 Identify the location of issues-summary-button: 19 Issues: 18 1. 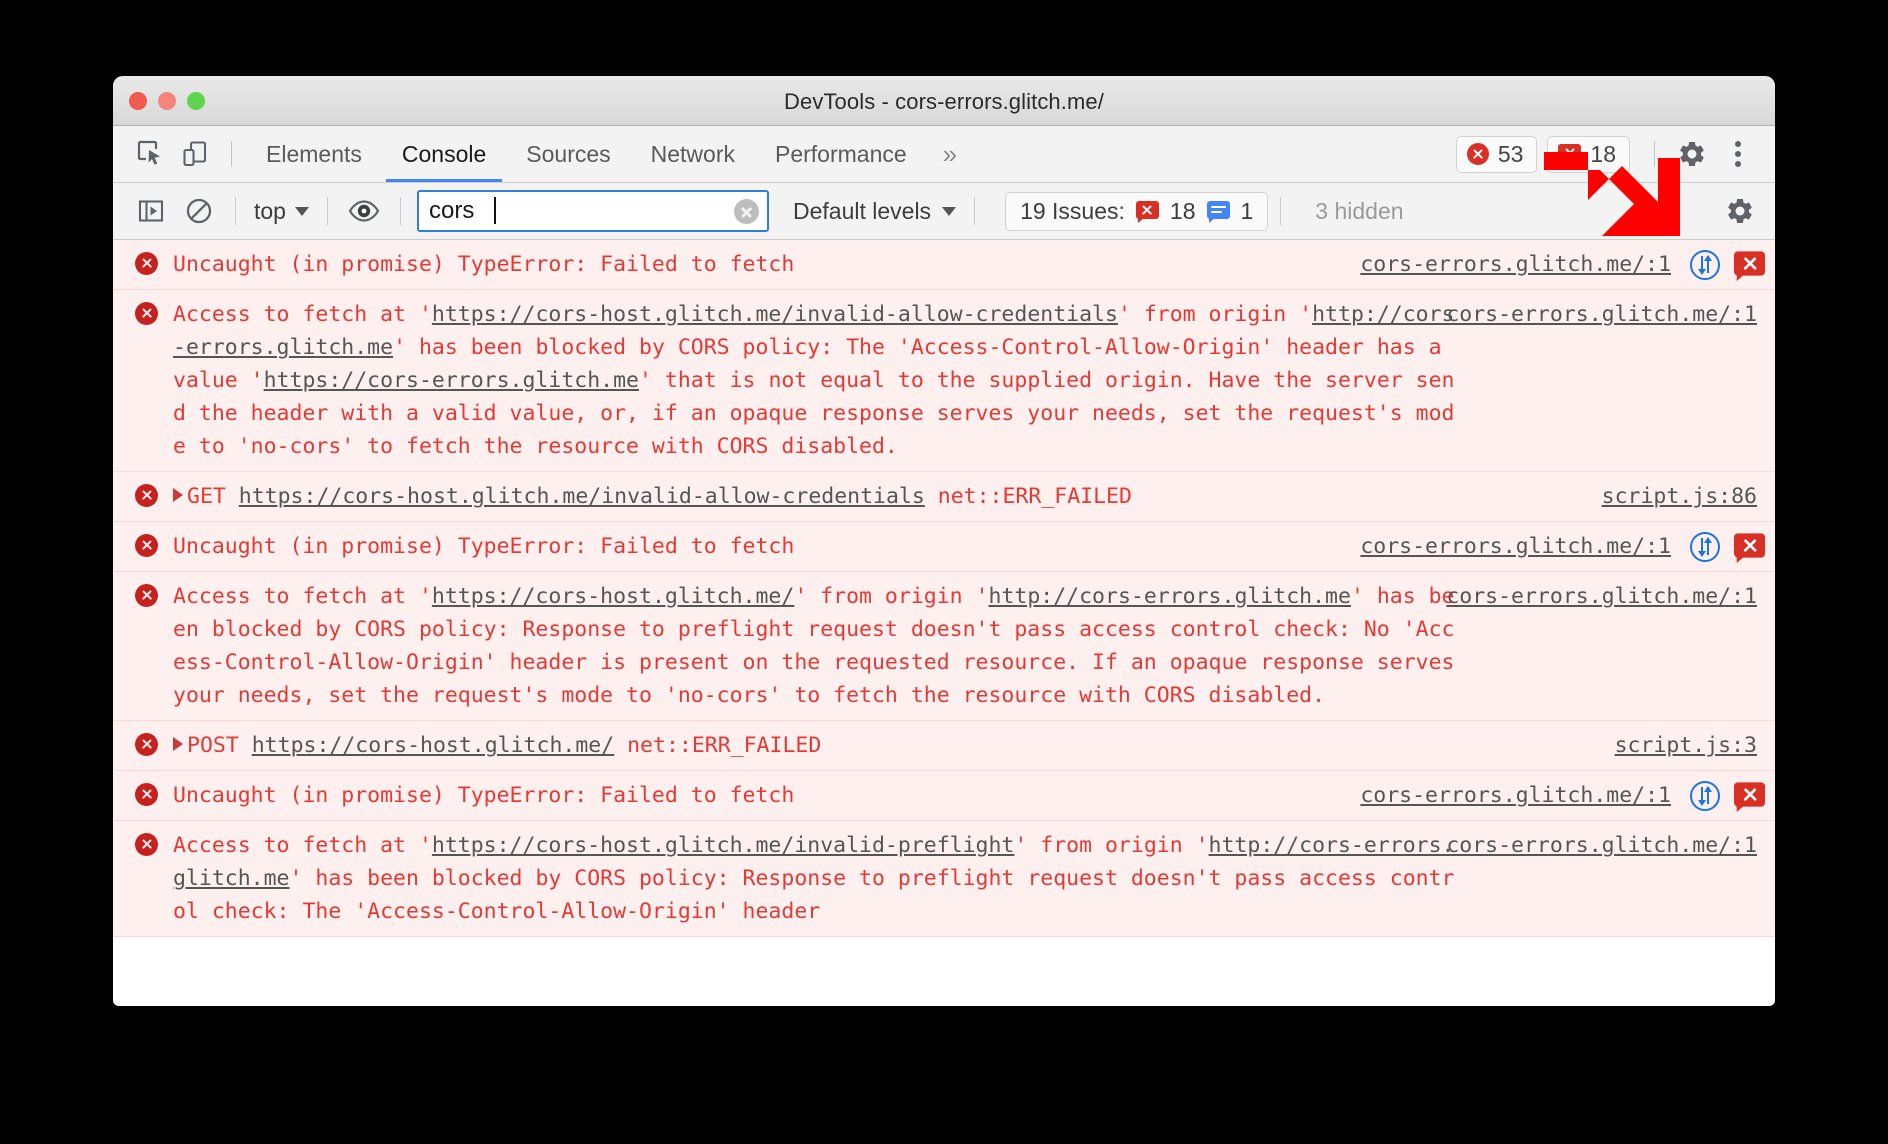
(1137, 211).